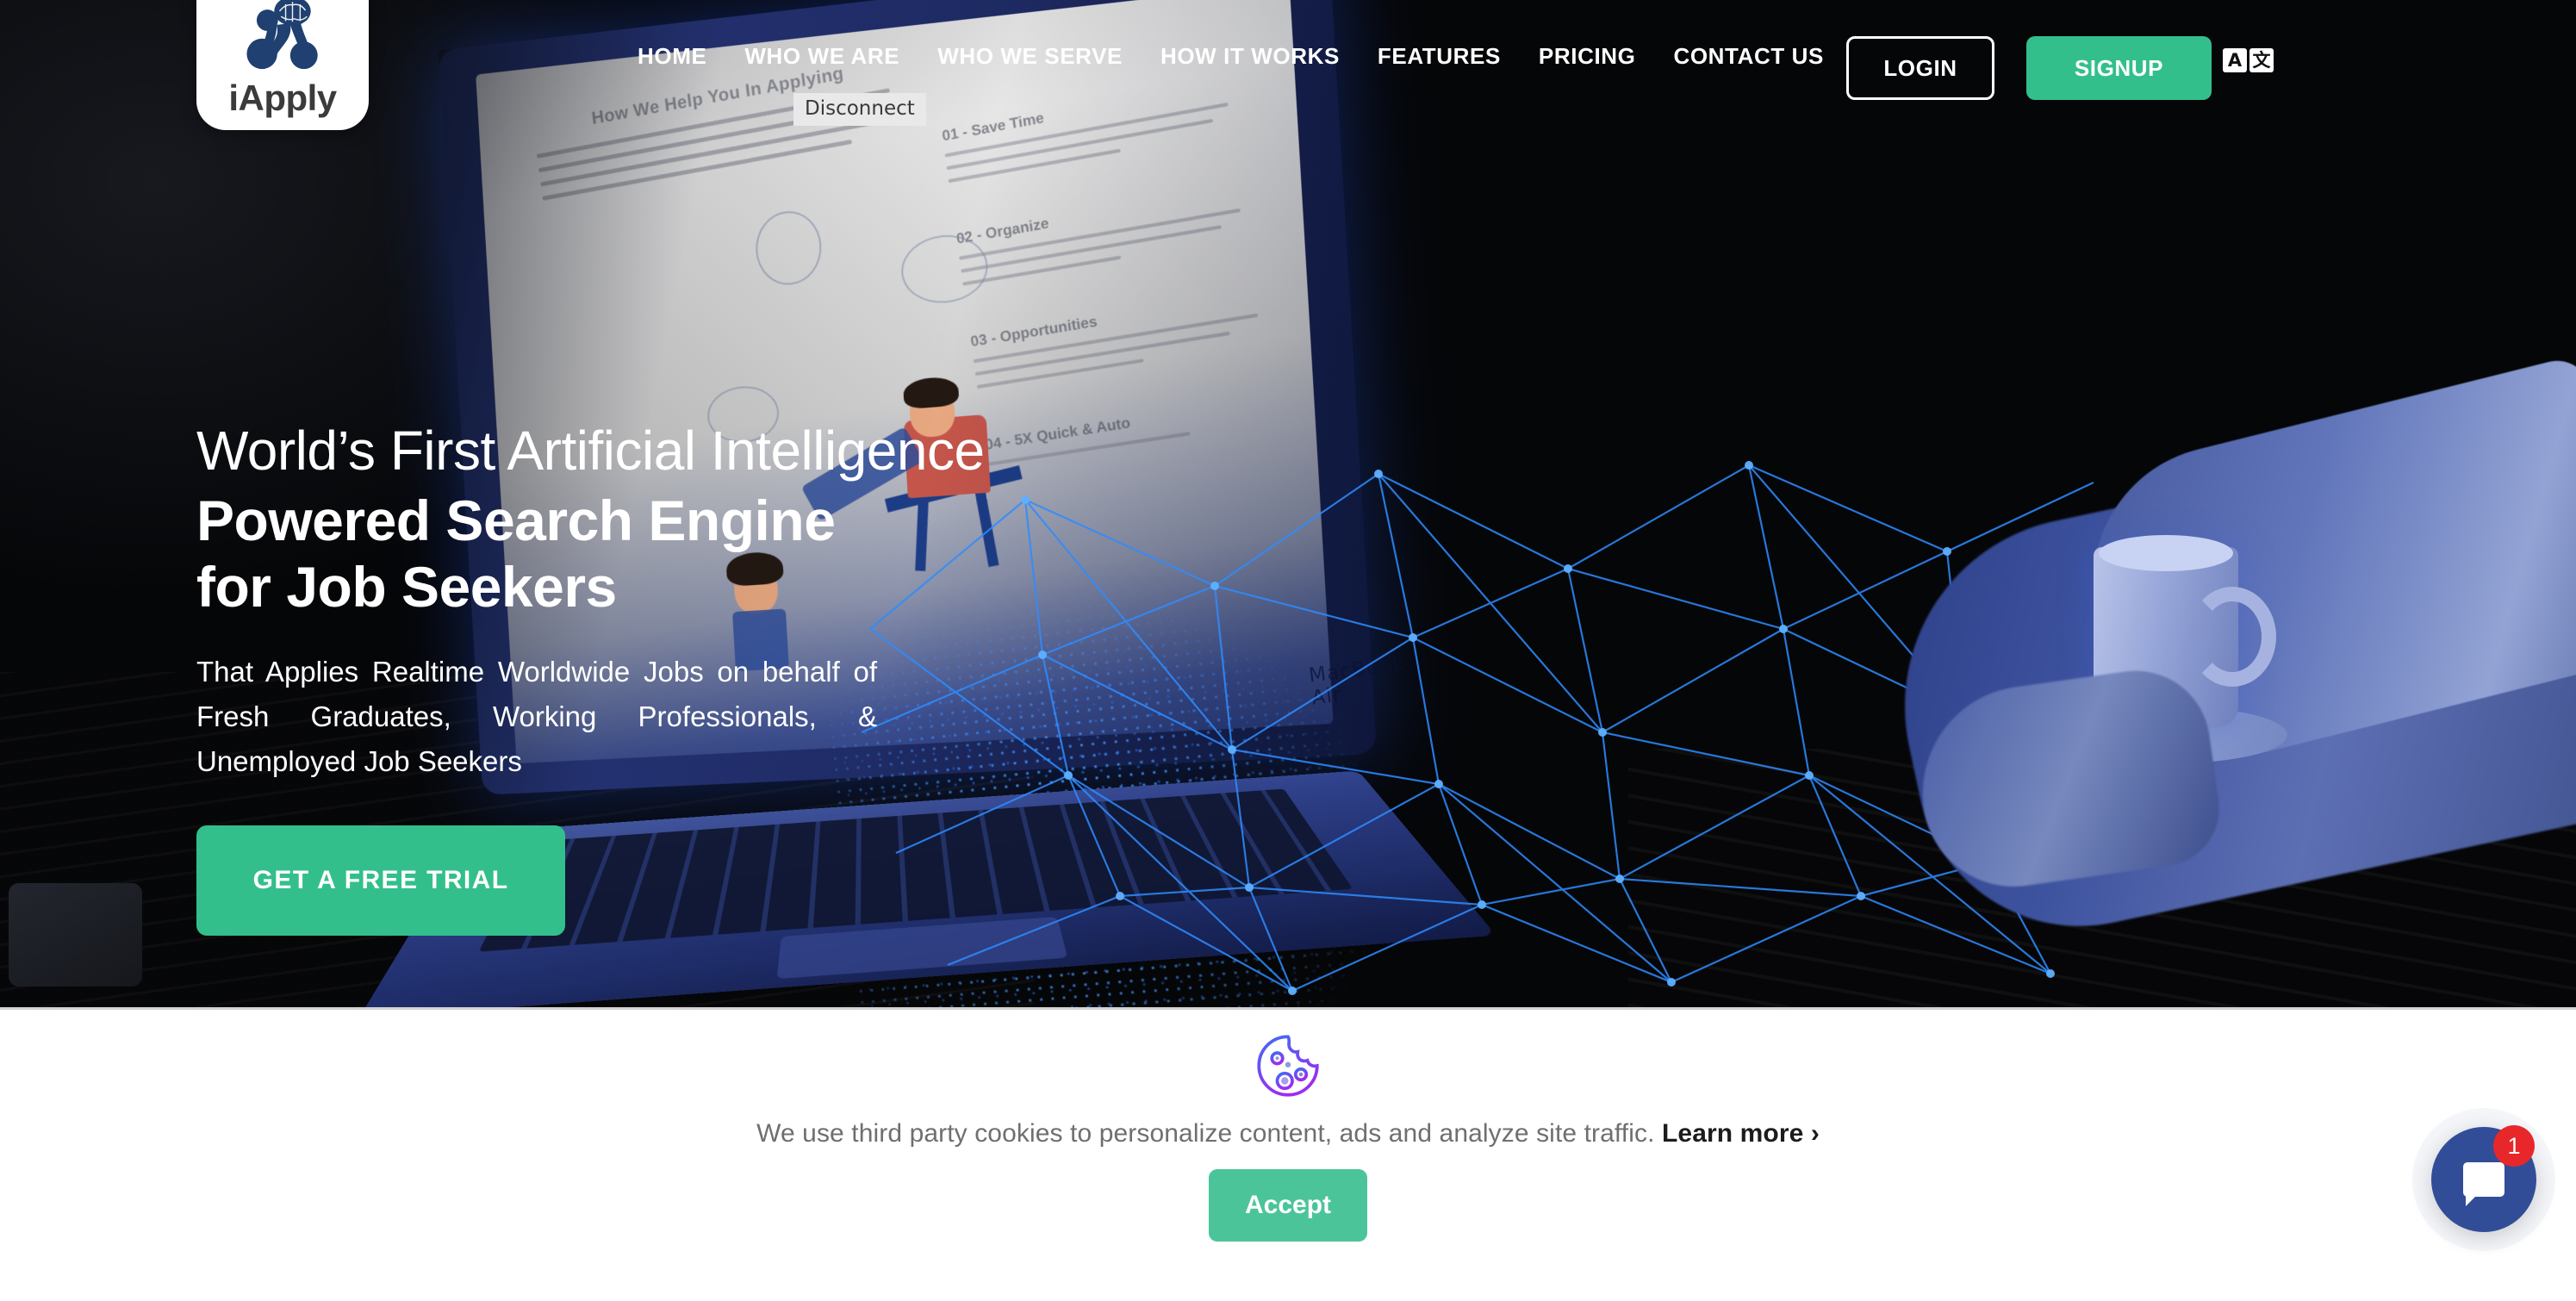 The image size is (2576, 1301). I want to click on chat-unread-badge: 1, so click(2514, 1146).